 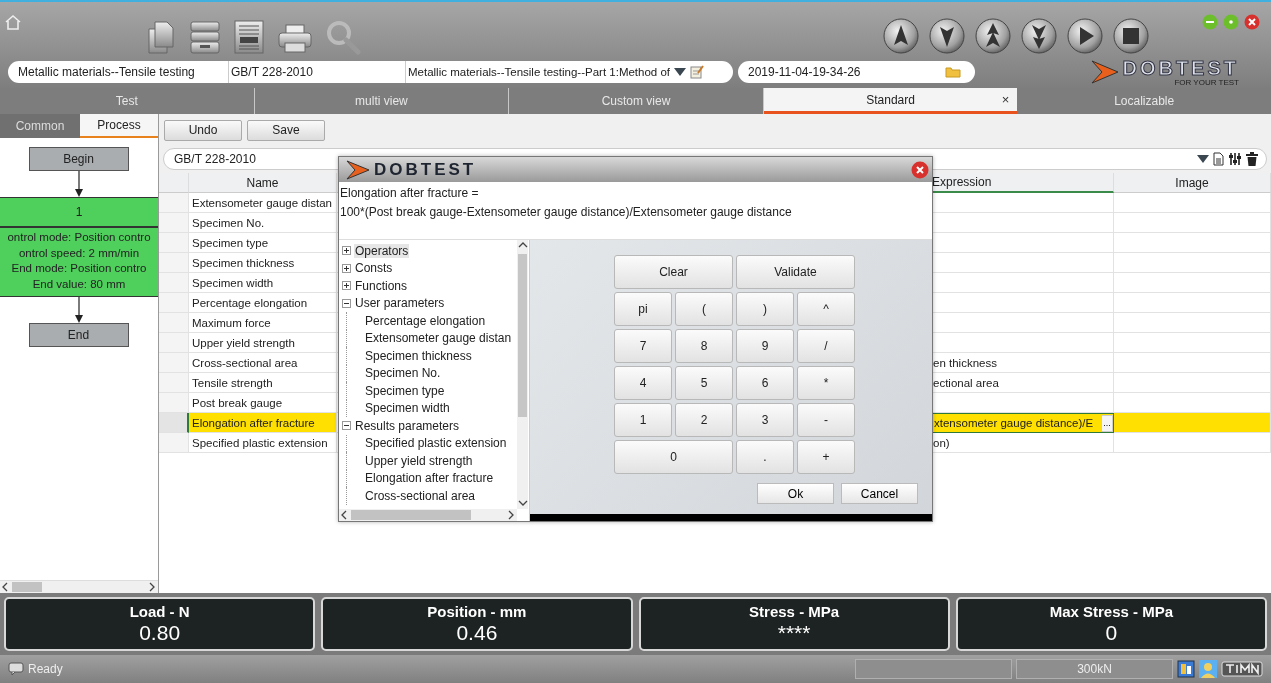 I want to click on keypad-key: 7, so click(x=643, y=346).